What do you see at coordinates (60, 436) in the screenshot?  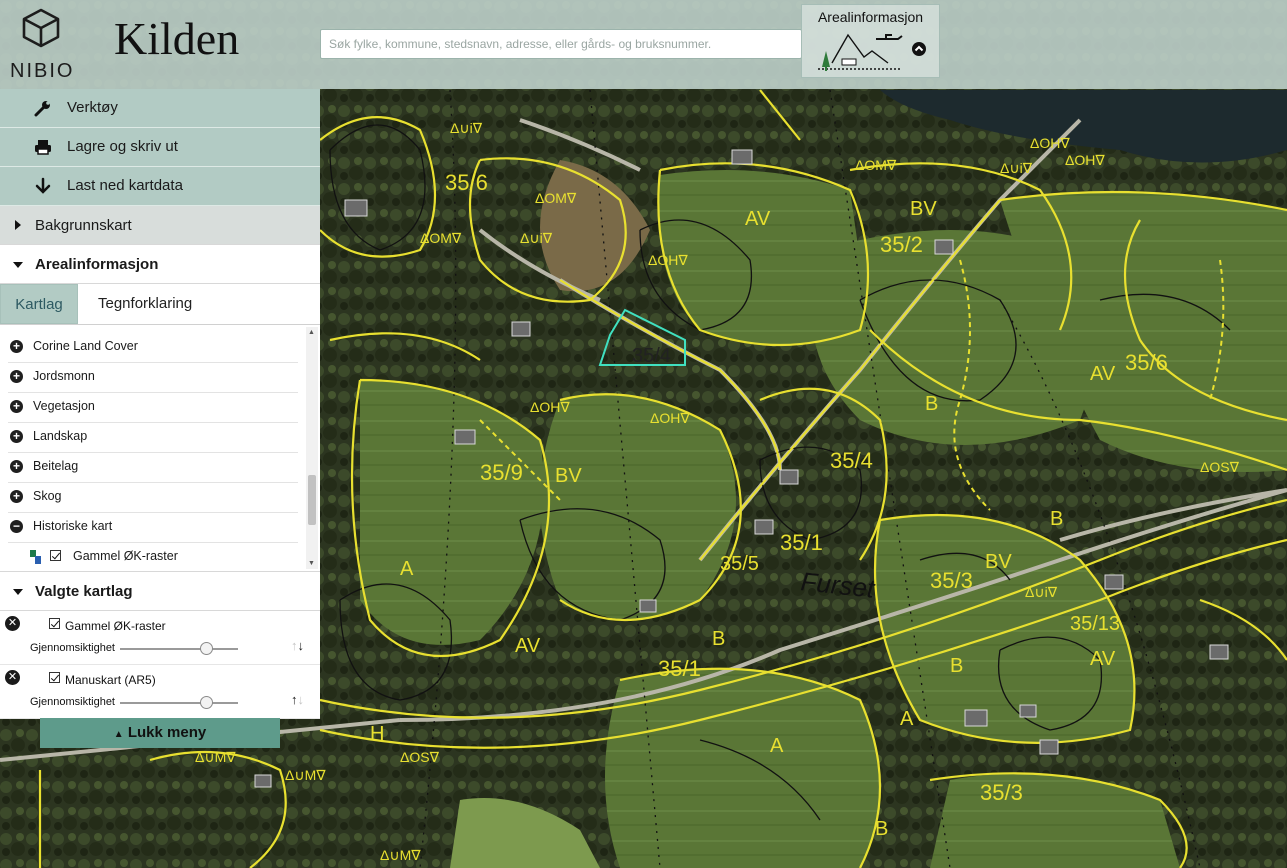 I see `layer-label: Landskap` at bounding box center [60, 436].